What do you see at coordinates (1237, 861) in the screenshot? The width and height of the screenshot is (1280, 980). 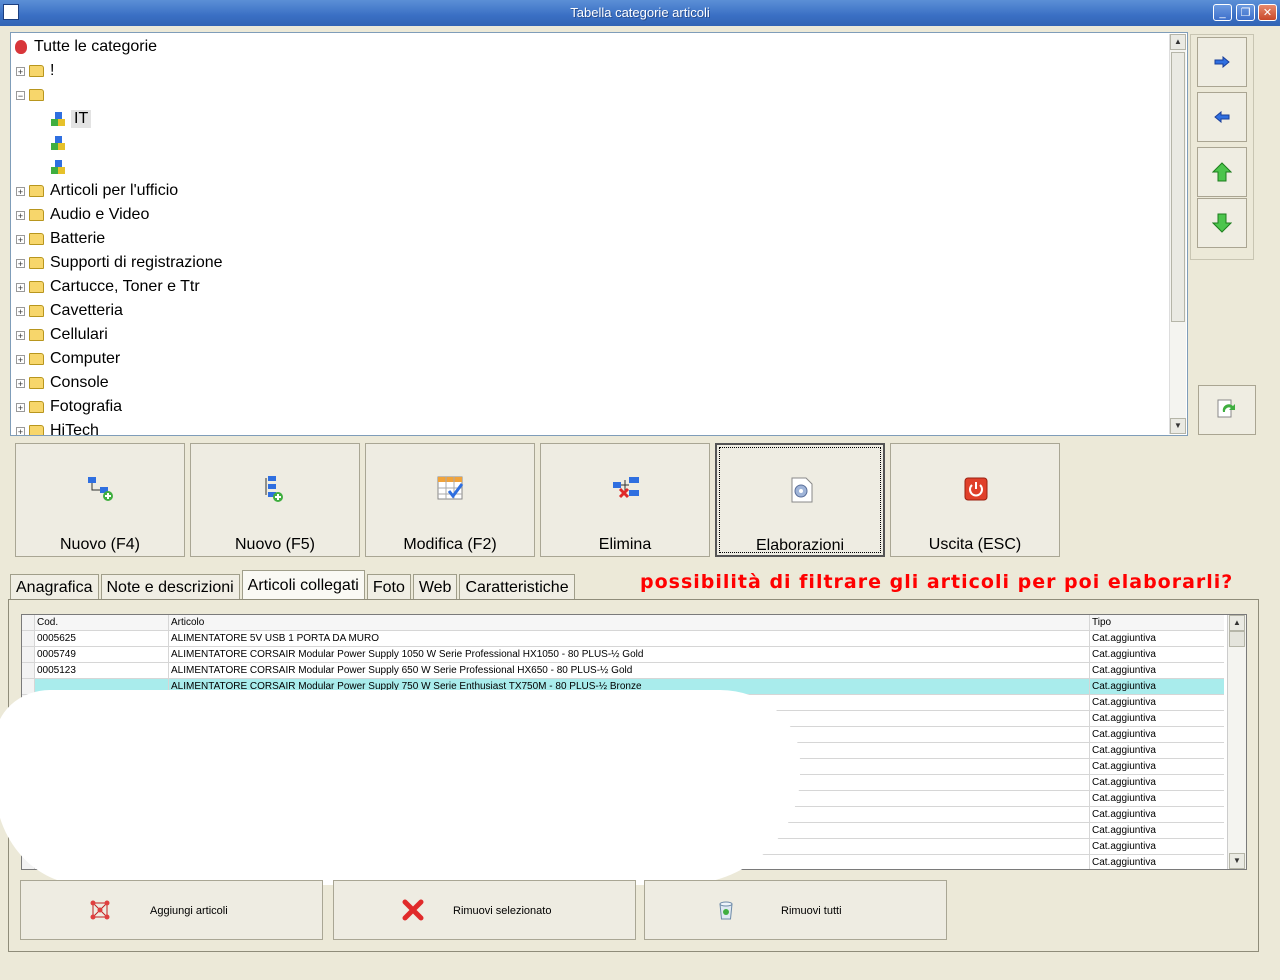 I see `grid-scroll-down-icon: ▼` at bounding box center [1237, 861].